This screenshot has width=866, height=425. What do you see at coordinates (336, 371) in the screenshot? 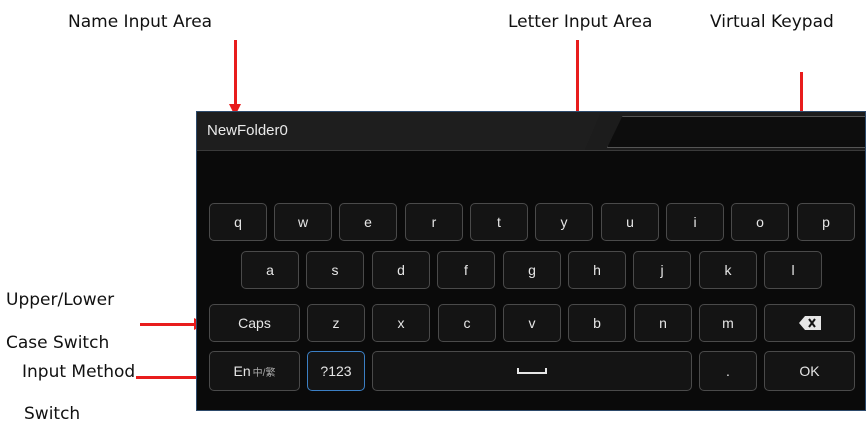
I see `symbols-key: ?123` at bounding box center [336, 371].